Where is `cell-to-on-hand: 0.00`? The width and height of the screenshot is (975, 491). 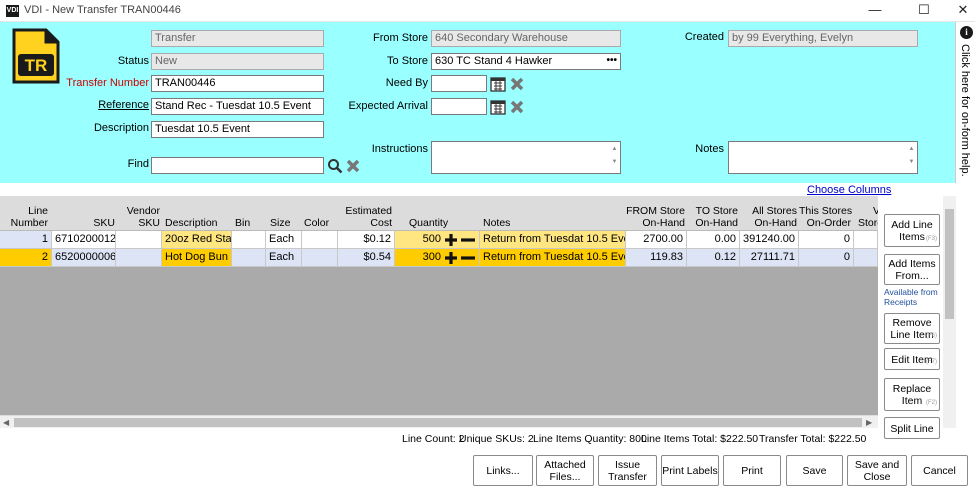
cell-to-on-hand: 0.00 is located at coordinates (713, 240).